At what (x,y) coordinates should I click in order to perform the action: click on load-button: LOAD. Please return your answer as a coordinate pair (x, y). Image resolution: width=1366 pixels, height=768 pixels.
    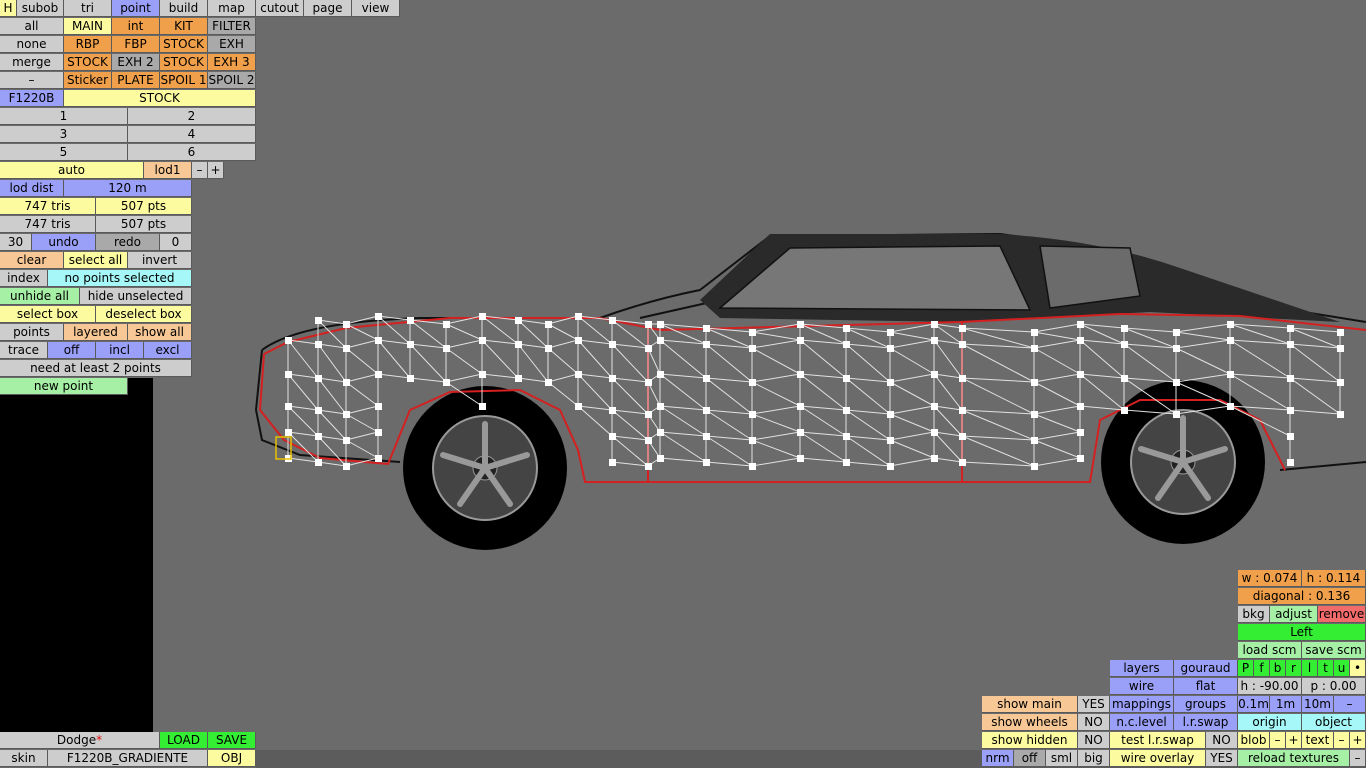
    Looking at the image, I should click on (184, 740).